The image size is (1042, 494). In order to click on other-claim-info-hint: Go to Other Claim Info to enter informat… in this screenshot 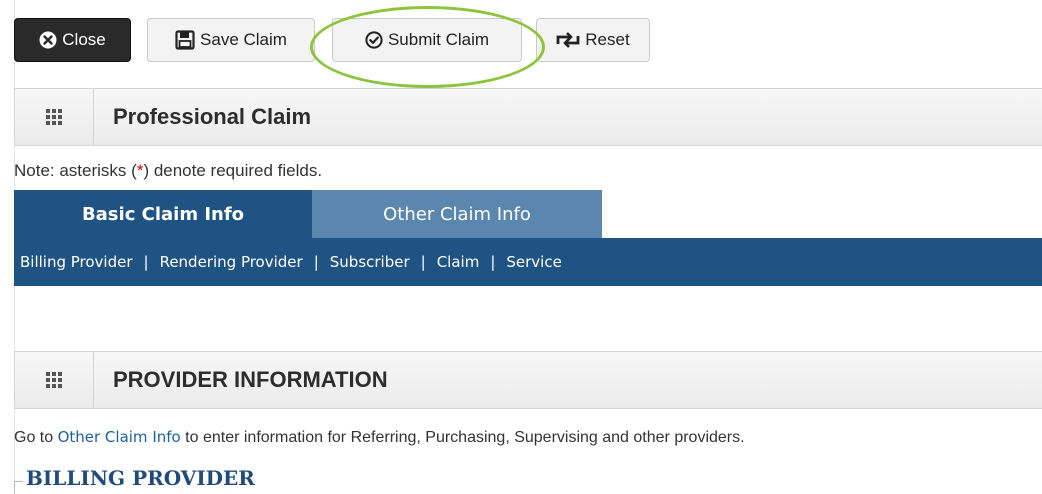, I will do `click(379, 437)`.